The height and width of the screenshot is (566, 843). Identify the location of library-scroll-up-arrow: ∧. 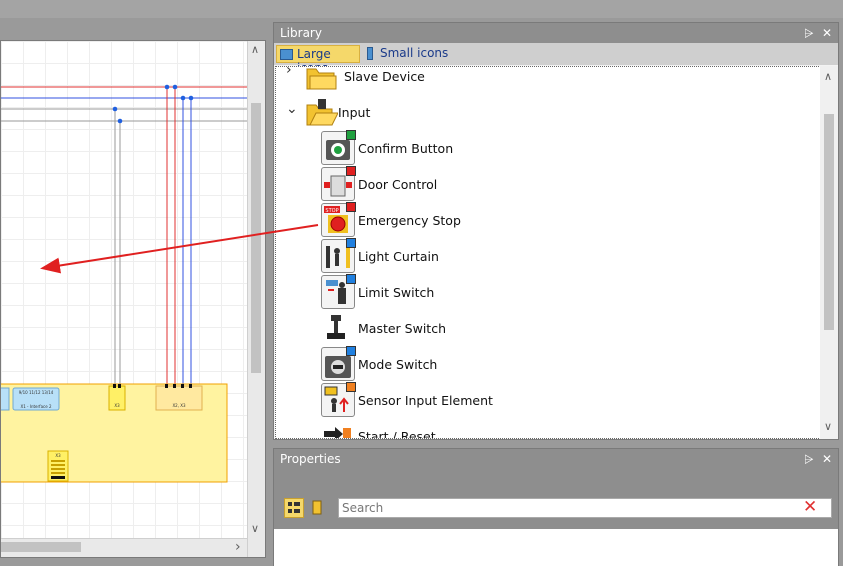
(828, 77).